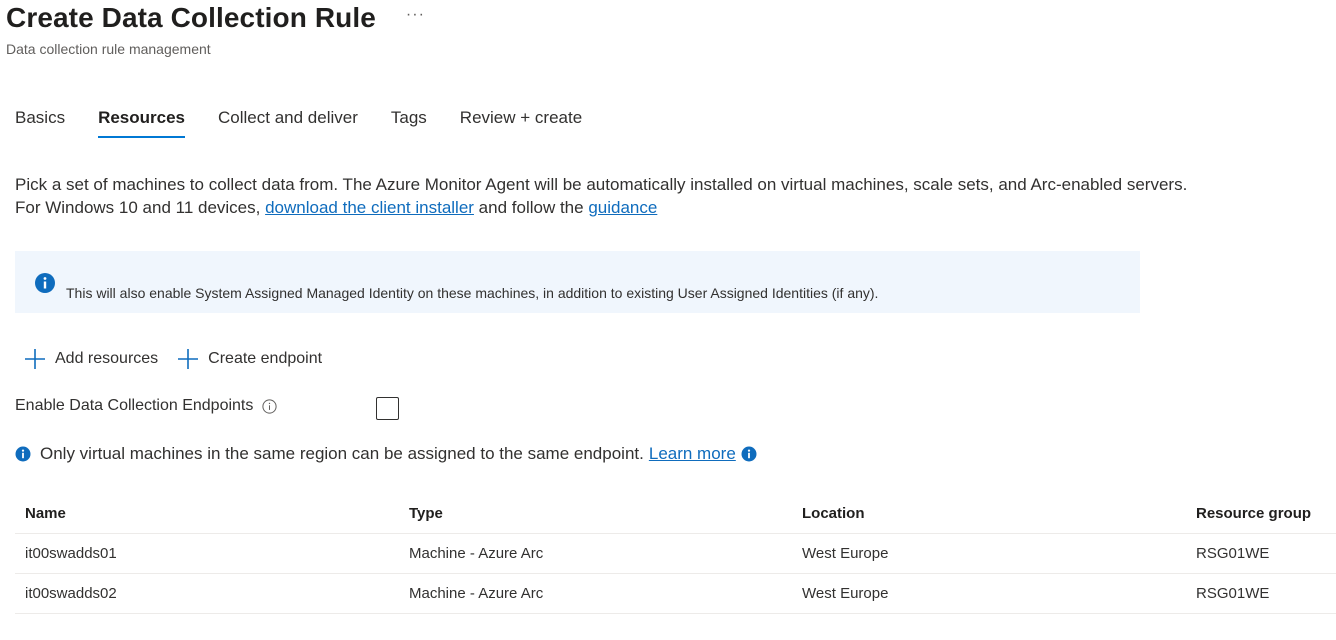 This screenshot has width=1336, height=640. I want to click on guidance-link: guidance, so click(622, 207).